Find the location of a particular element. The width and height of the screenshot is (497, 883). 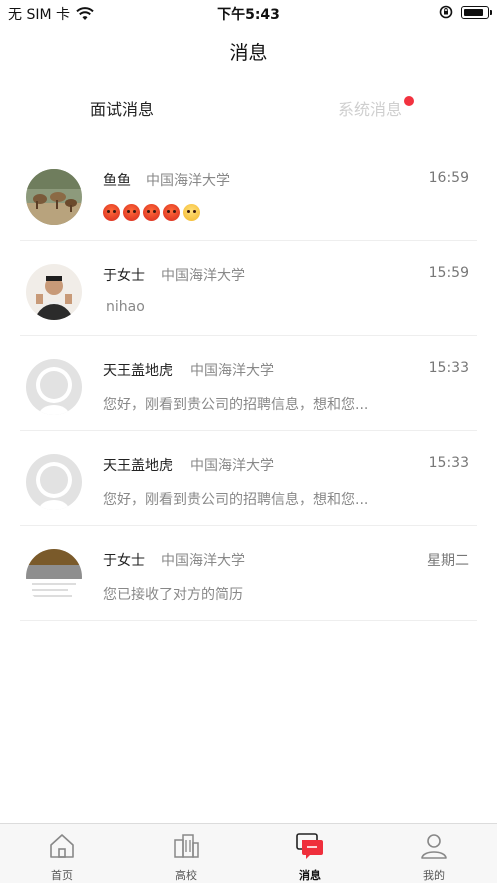

battery-icon is located at coordinates (476, 12).